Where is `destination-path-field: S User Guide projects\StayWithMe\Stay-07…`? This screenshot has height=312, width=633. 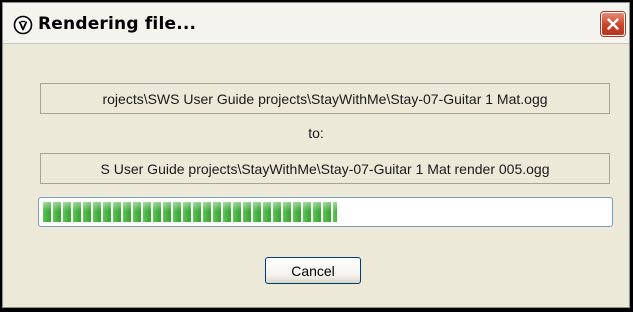 destination-path-field: S User Guide projects\StayWithMe\Stay-07… is located at coordinates (325, 168).